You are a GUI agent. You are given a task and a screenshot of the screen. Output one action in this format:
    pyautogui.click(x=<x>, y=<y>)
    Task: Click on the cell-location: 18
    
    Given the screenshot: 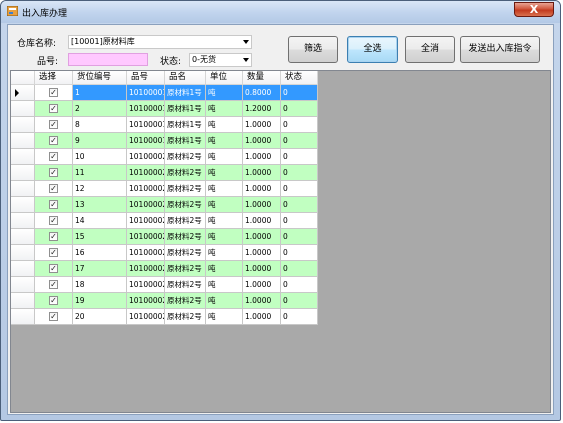 What is the action you would take?
    pyautogui.click(x=100, y=285)
    